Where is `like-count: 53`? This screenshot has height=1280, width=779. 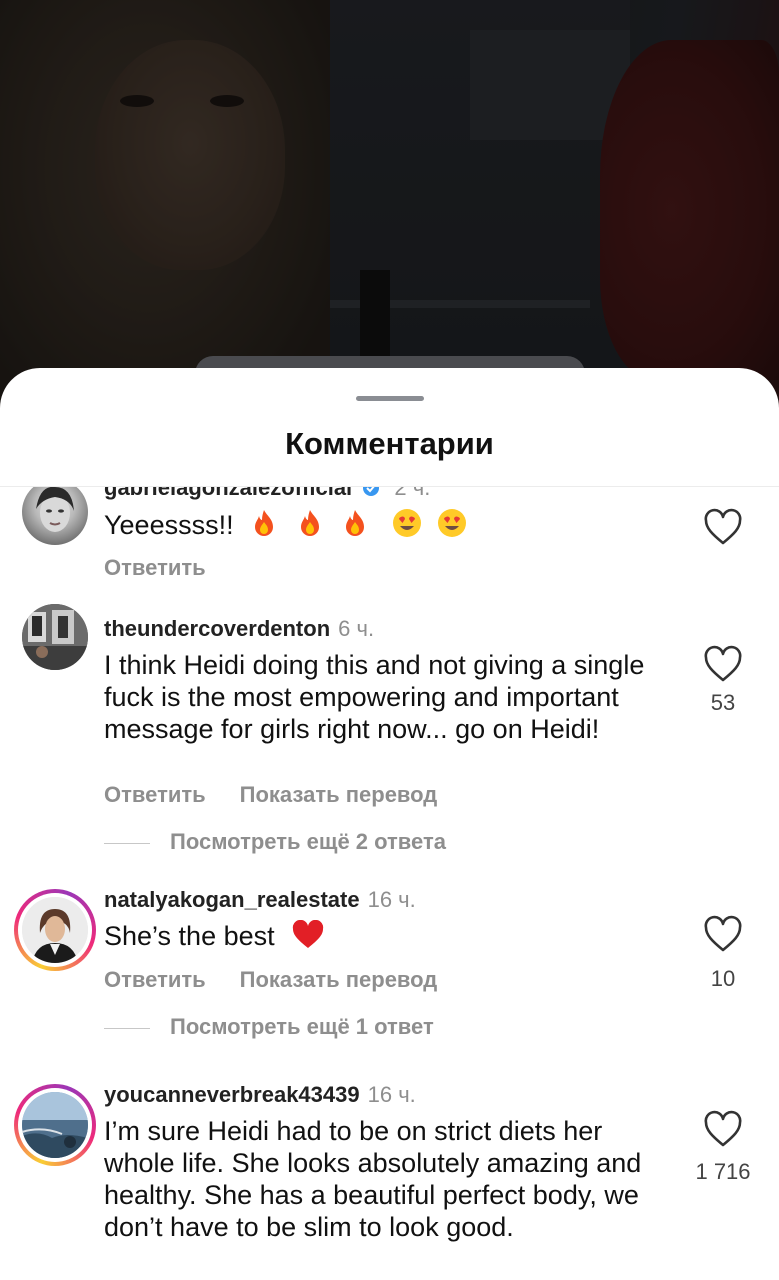 like-count: 53 is located at coordinates (723, 702).